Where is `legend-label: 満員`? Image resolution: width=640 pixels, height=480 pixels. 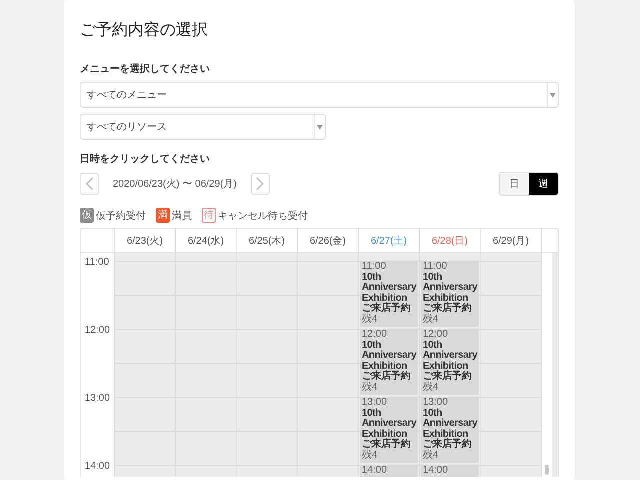
legend-label: 満員 is located at coordinates (182, 216).